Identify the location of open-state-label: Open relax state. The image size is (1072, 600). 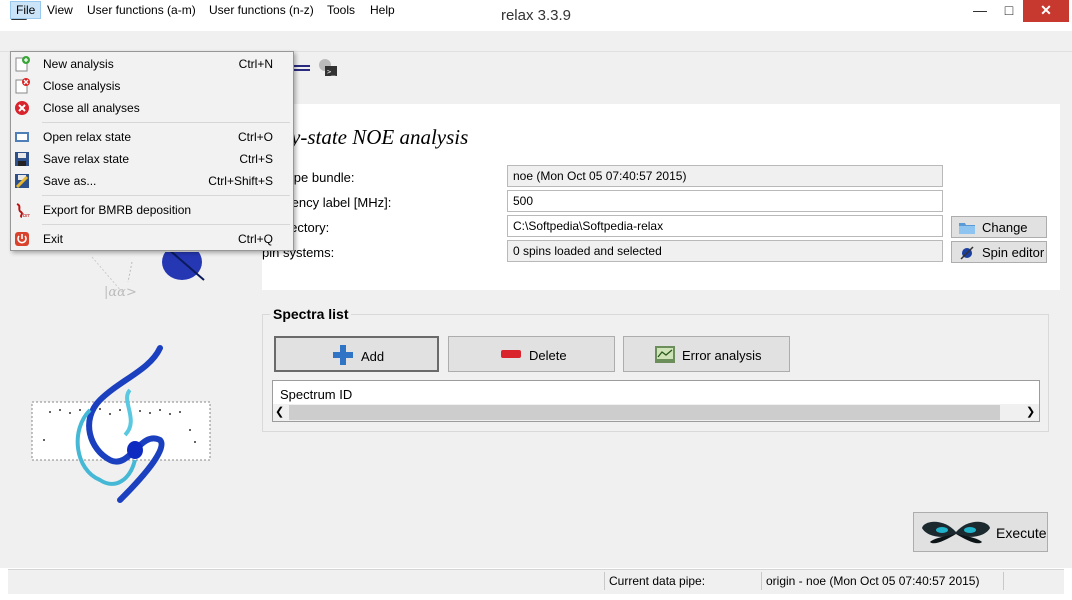
(87, 137).